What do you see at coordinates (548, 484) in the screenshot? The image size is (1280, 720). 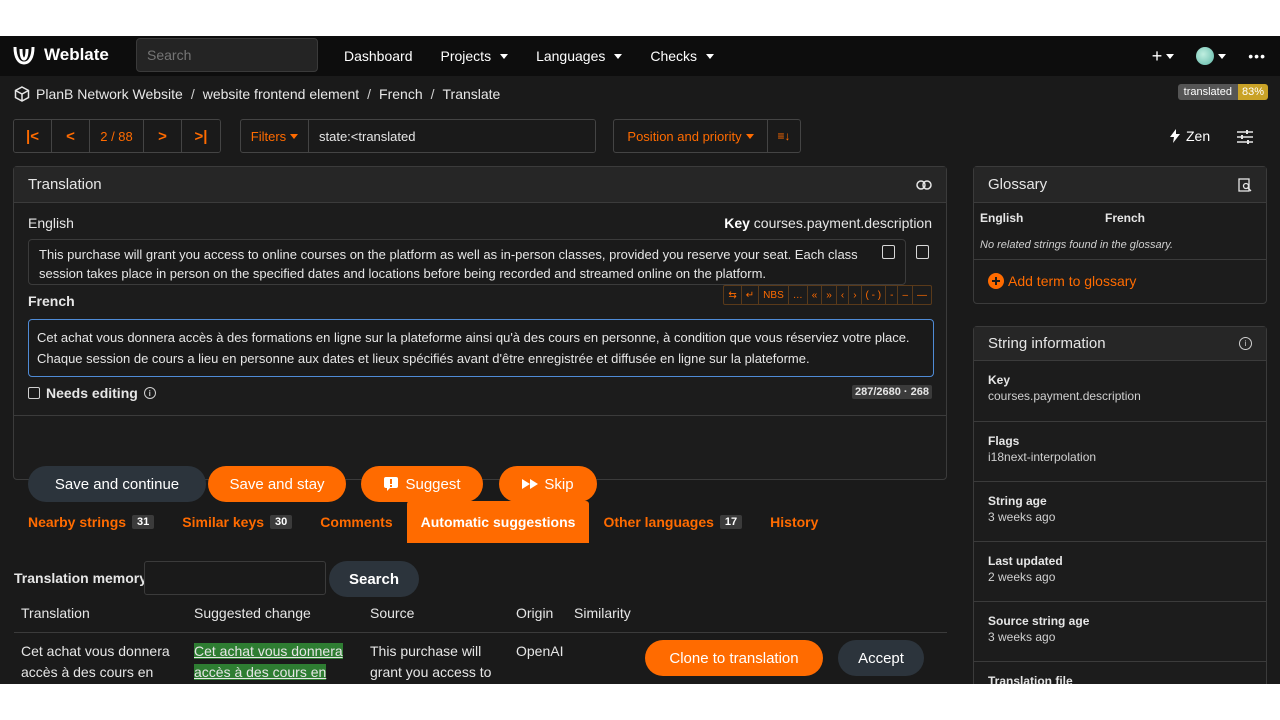 I see `skip-button: Skip` at bounding box center [548, 484].